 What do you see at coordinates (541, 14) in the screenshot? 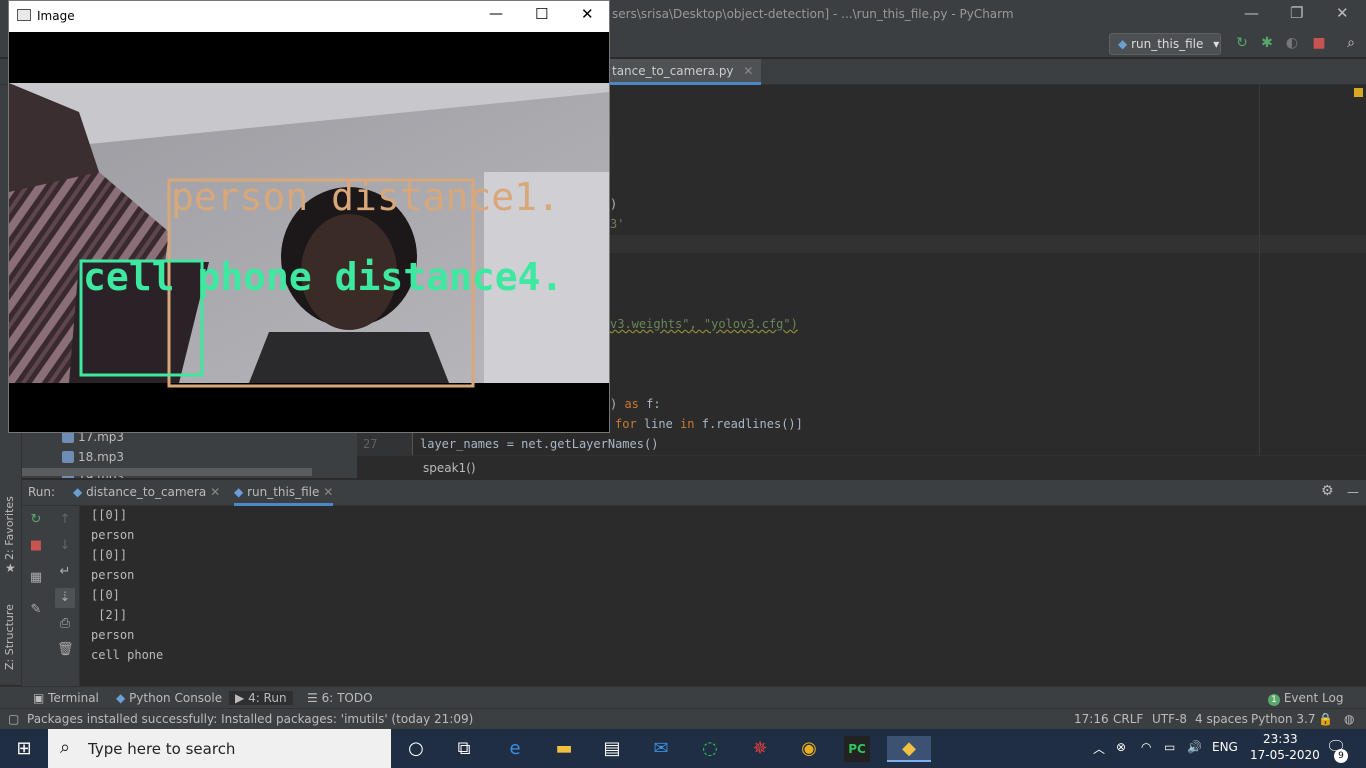
I see `maximize-icon: ☐` at bounding box center [541, 14].